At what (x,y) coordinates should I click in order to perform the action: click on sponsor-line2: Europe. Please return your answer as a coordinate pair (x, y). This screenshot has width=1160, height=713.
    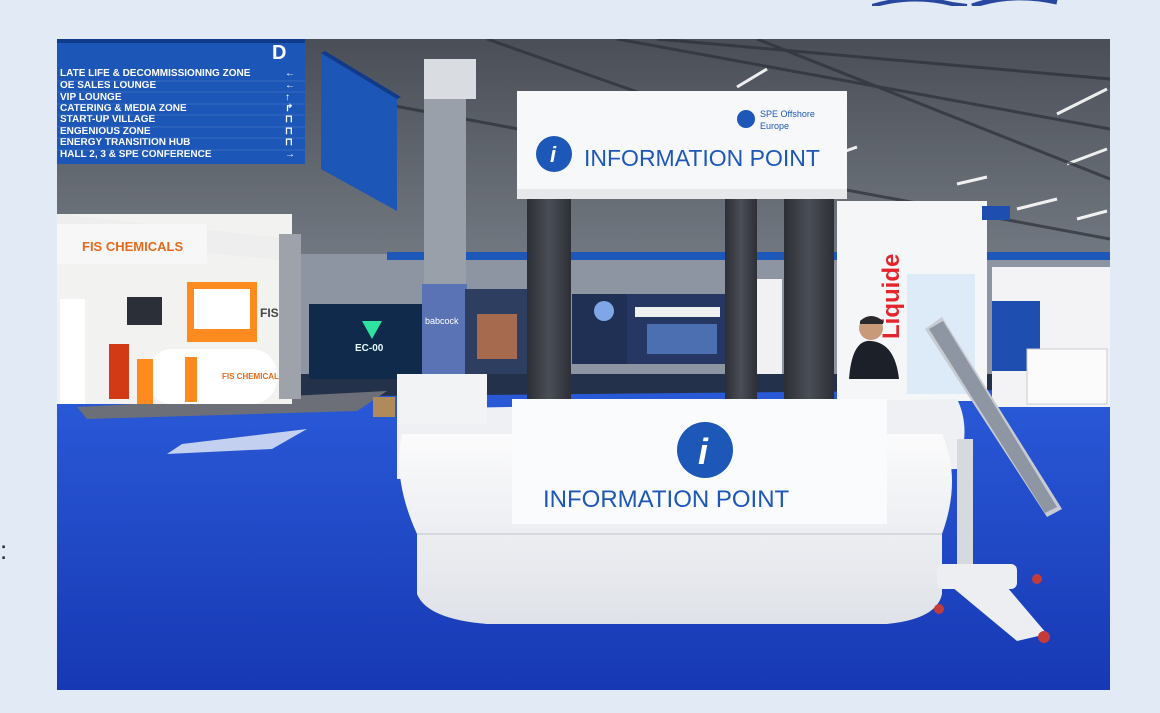
    Looking at the image, I should click on (774, 126).